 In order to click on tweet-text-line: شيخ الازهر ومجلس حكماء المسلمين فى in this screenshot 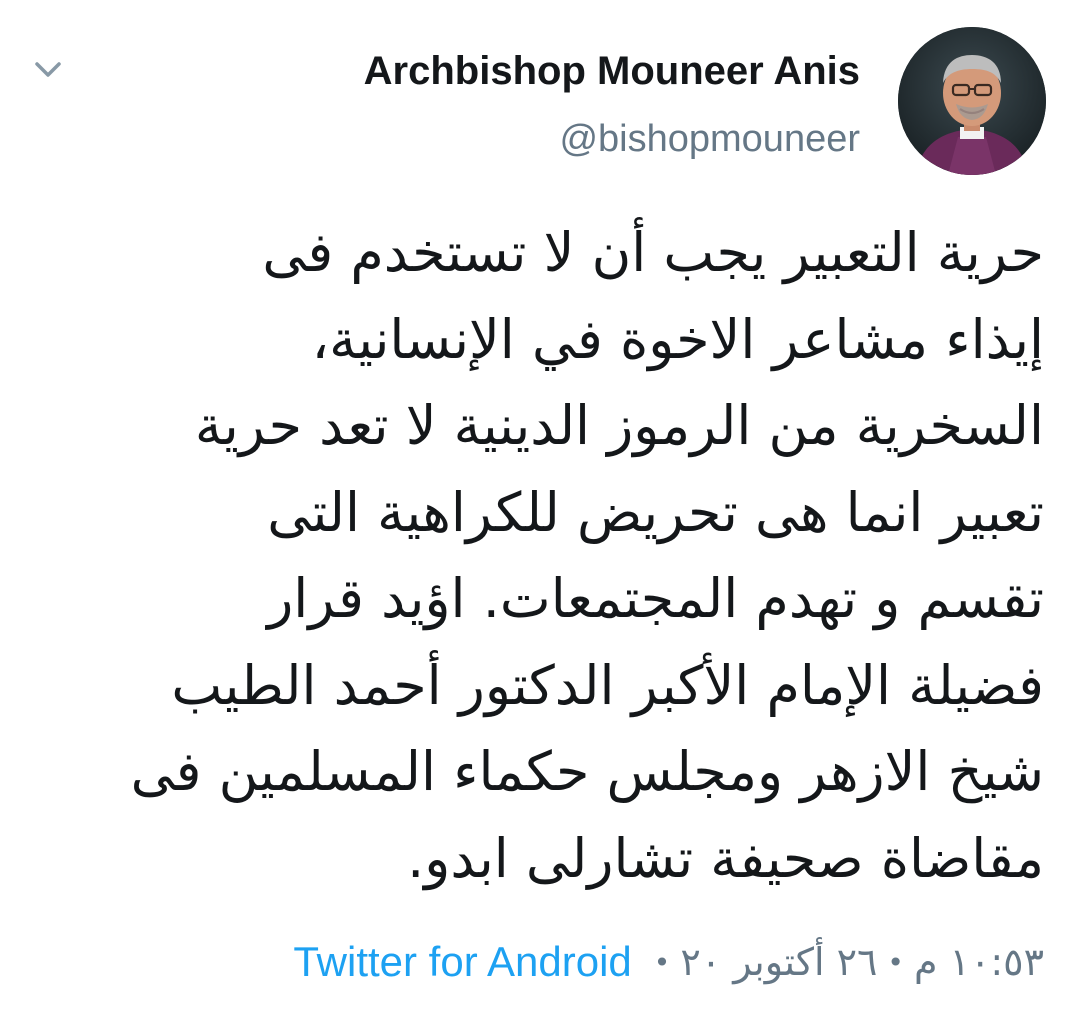, I will do `click(587, 771)`.